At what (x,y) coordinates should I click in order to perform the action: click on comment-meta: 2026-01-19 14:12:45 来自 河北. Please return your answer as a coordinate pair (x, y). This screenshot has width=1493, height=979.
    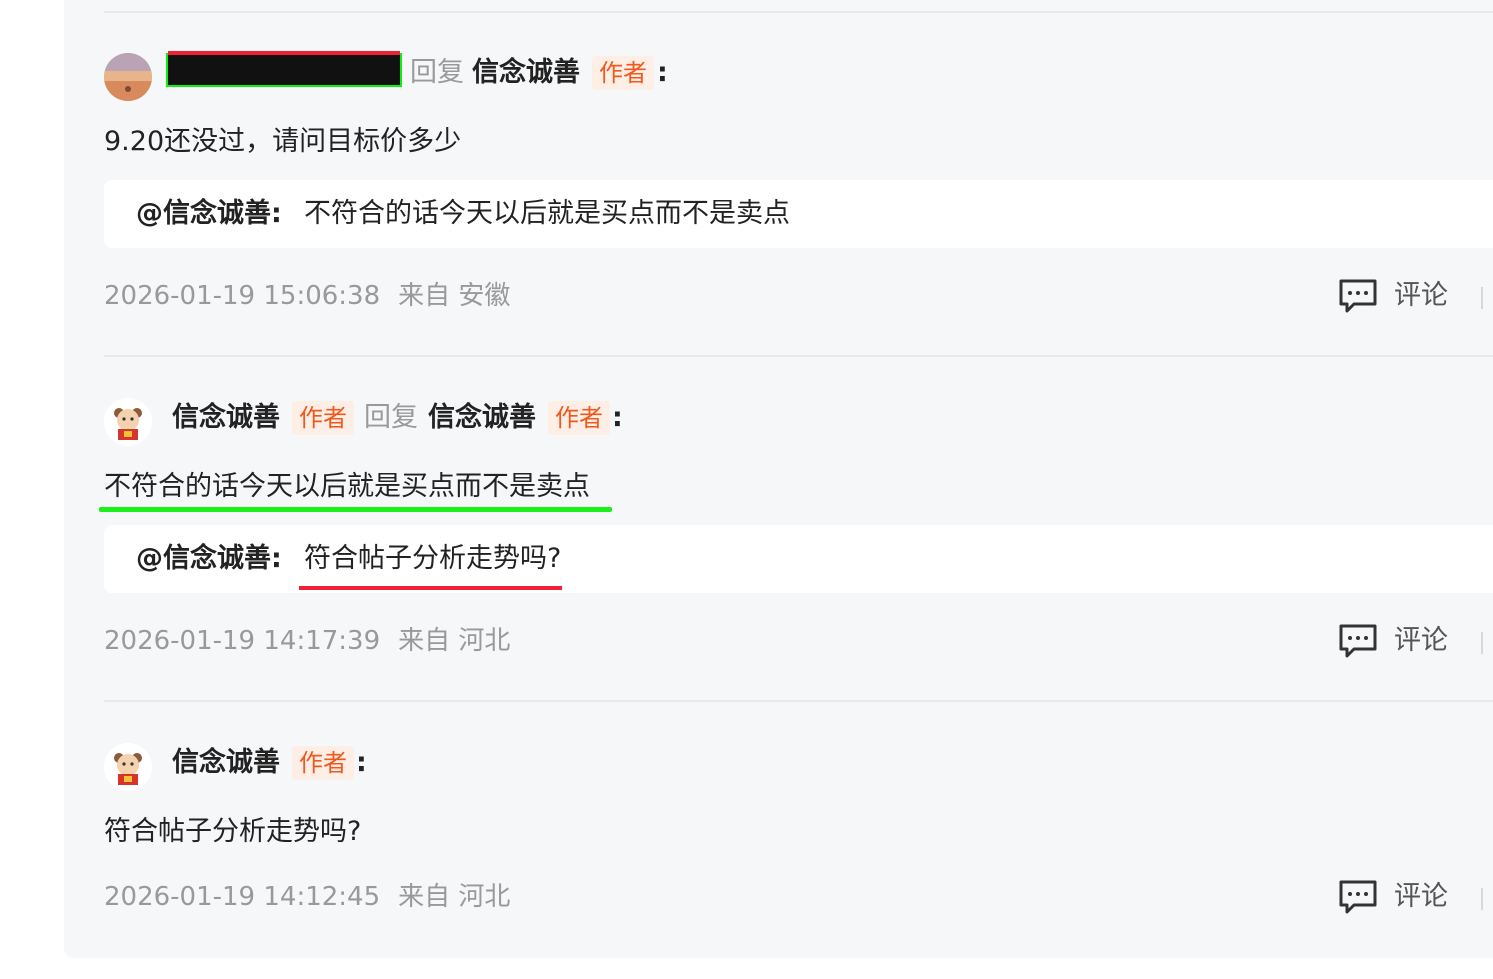
    Looking at the image, I should click on (307, 897).